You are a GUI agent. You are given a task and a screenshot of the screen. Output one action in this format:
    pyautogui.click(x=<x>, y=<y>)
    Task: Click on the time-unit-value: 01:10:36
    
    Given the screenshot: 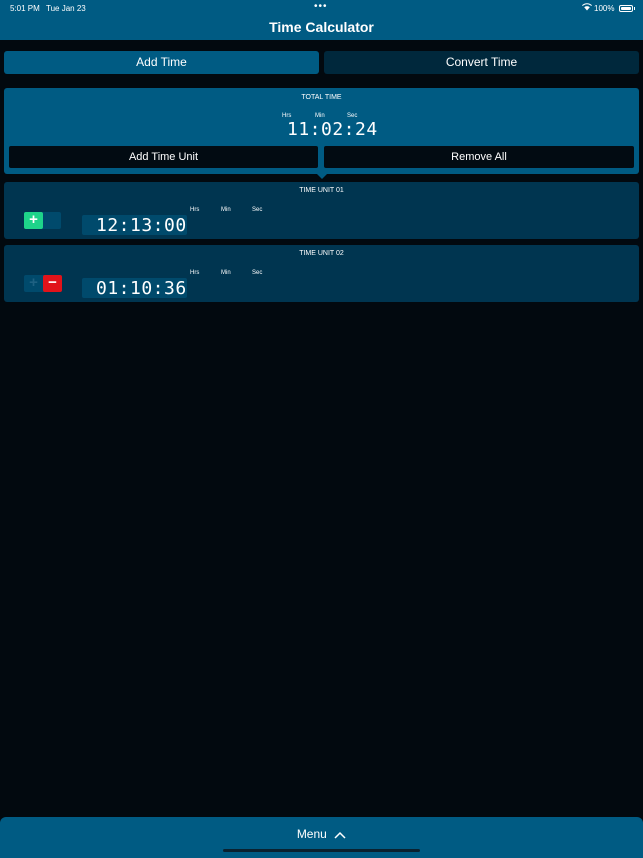 What is the action you would take?
    pyautogui.click(x=141, y=288)
    